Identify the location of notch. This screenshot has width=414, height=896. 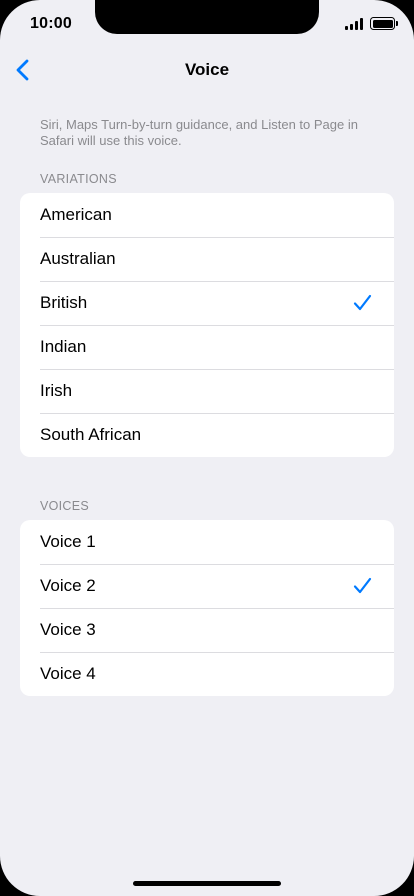
(207, 17).